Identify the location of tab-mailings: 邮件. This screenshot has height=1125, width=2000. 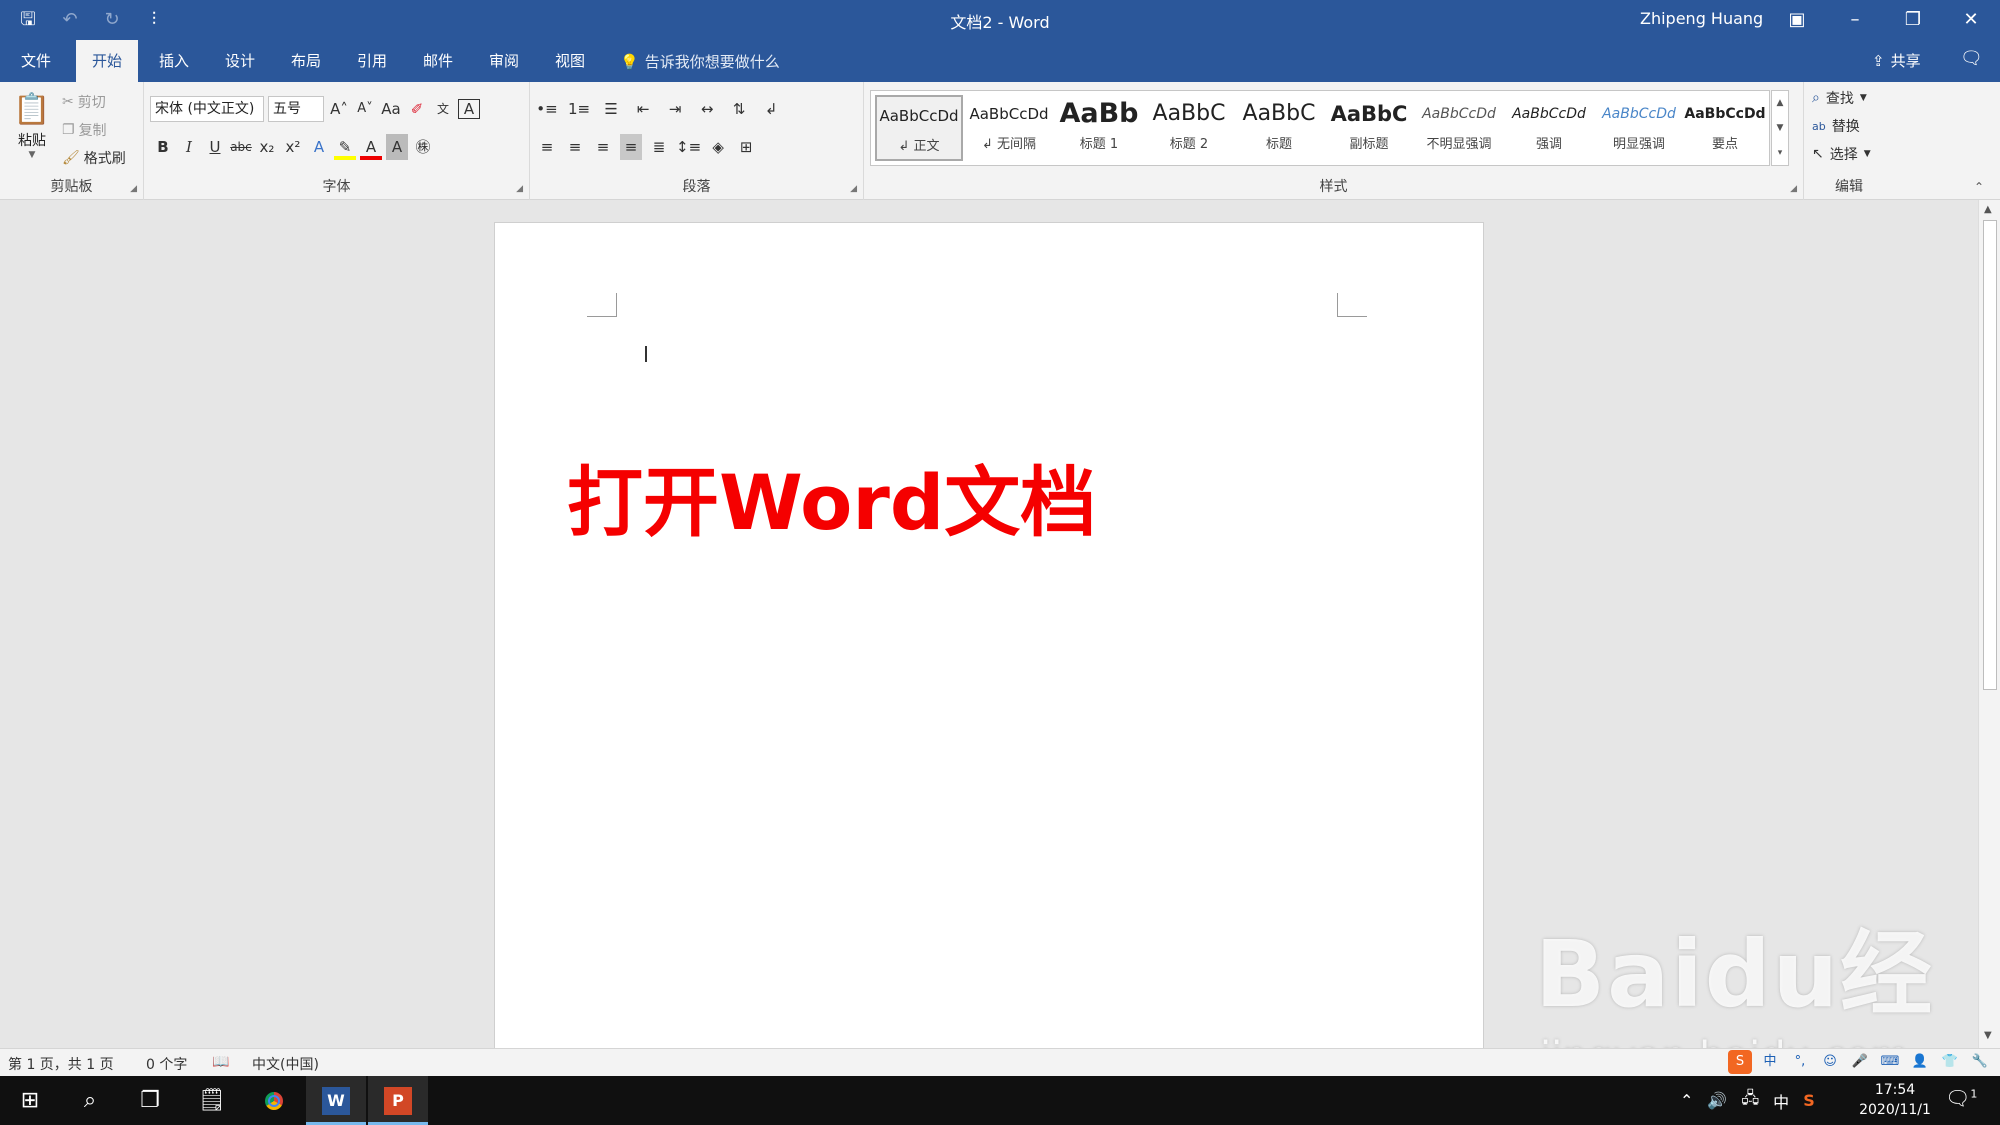
(438, 61).